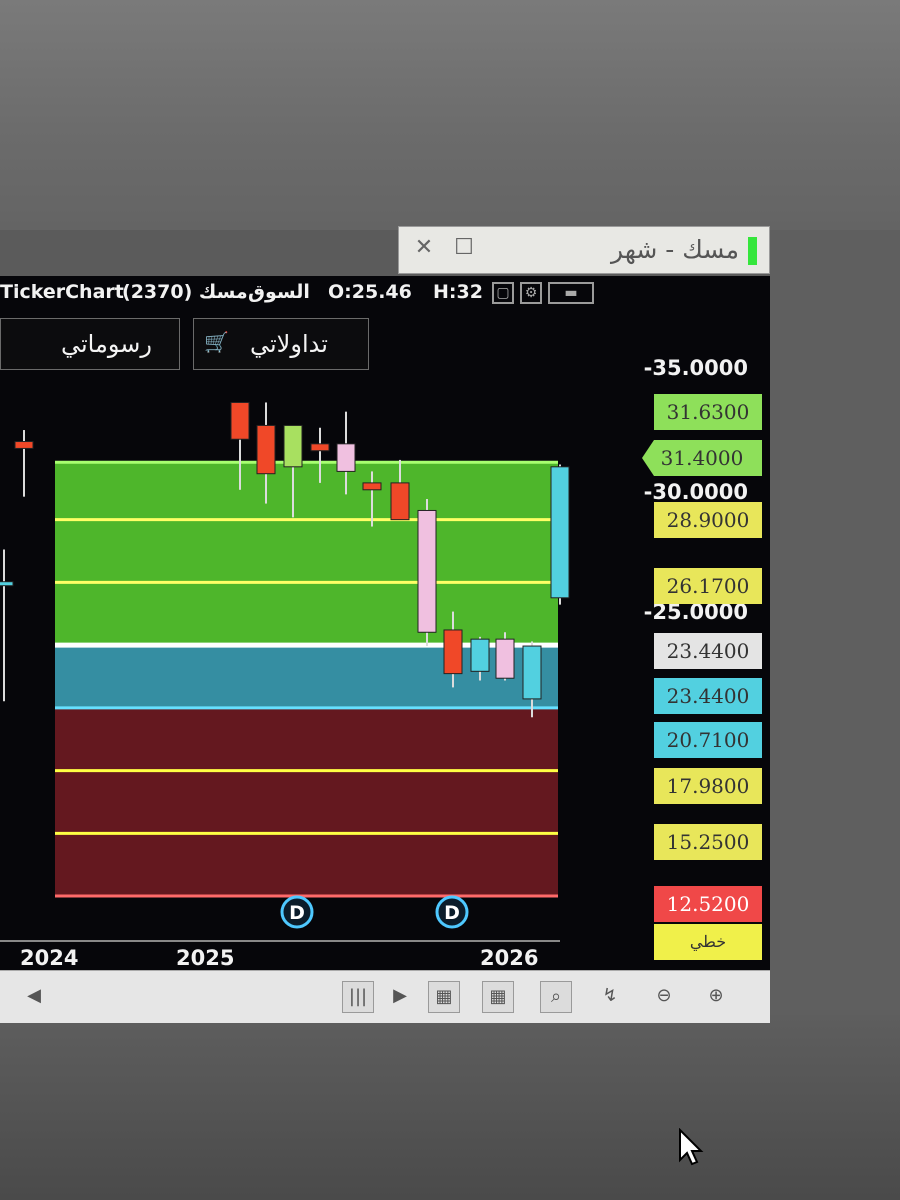 The height and width of the screenshot is (1200, 900). I want to click on price-tag: 28.9000, so click(708, 520).